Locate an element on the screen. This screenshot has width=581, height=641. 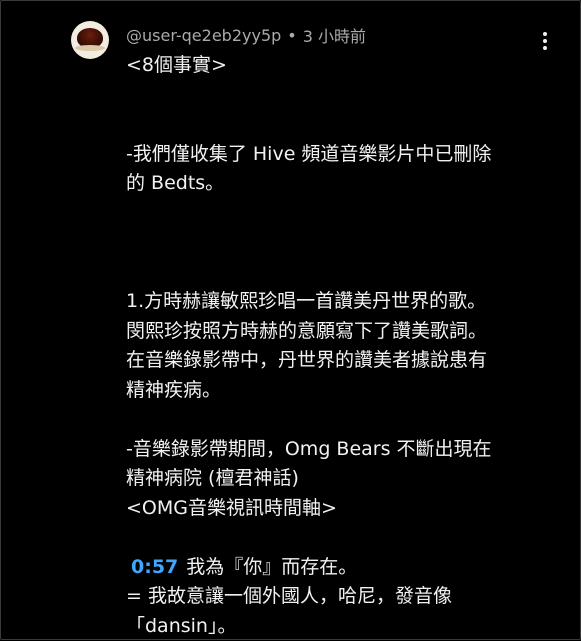
comment-line: <OMG音樂視訊時間軸> is located at coordinates (336, 509).